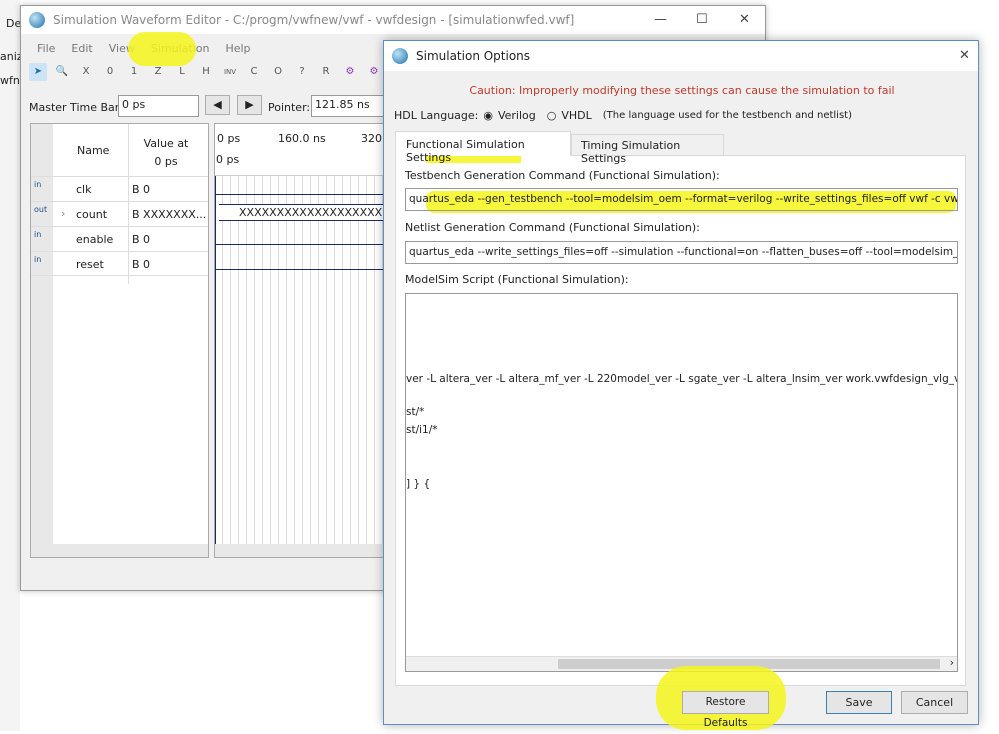 This screenshot has height=734, width=999. Describe the element at coordinates (158, 106) in the screenshot. I see `master-time-bar-input: 0 ps` at that location.